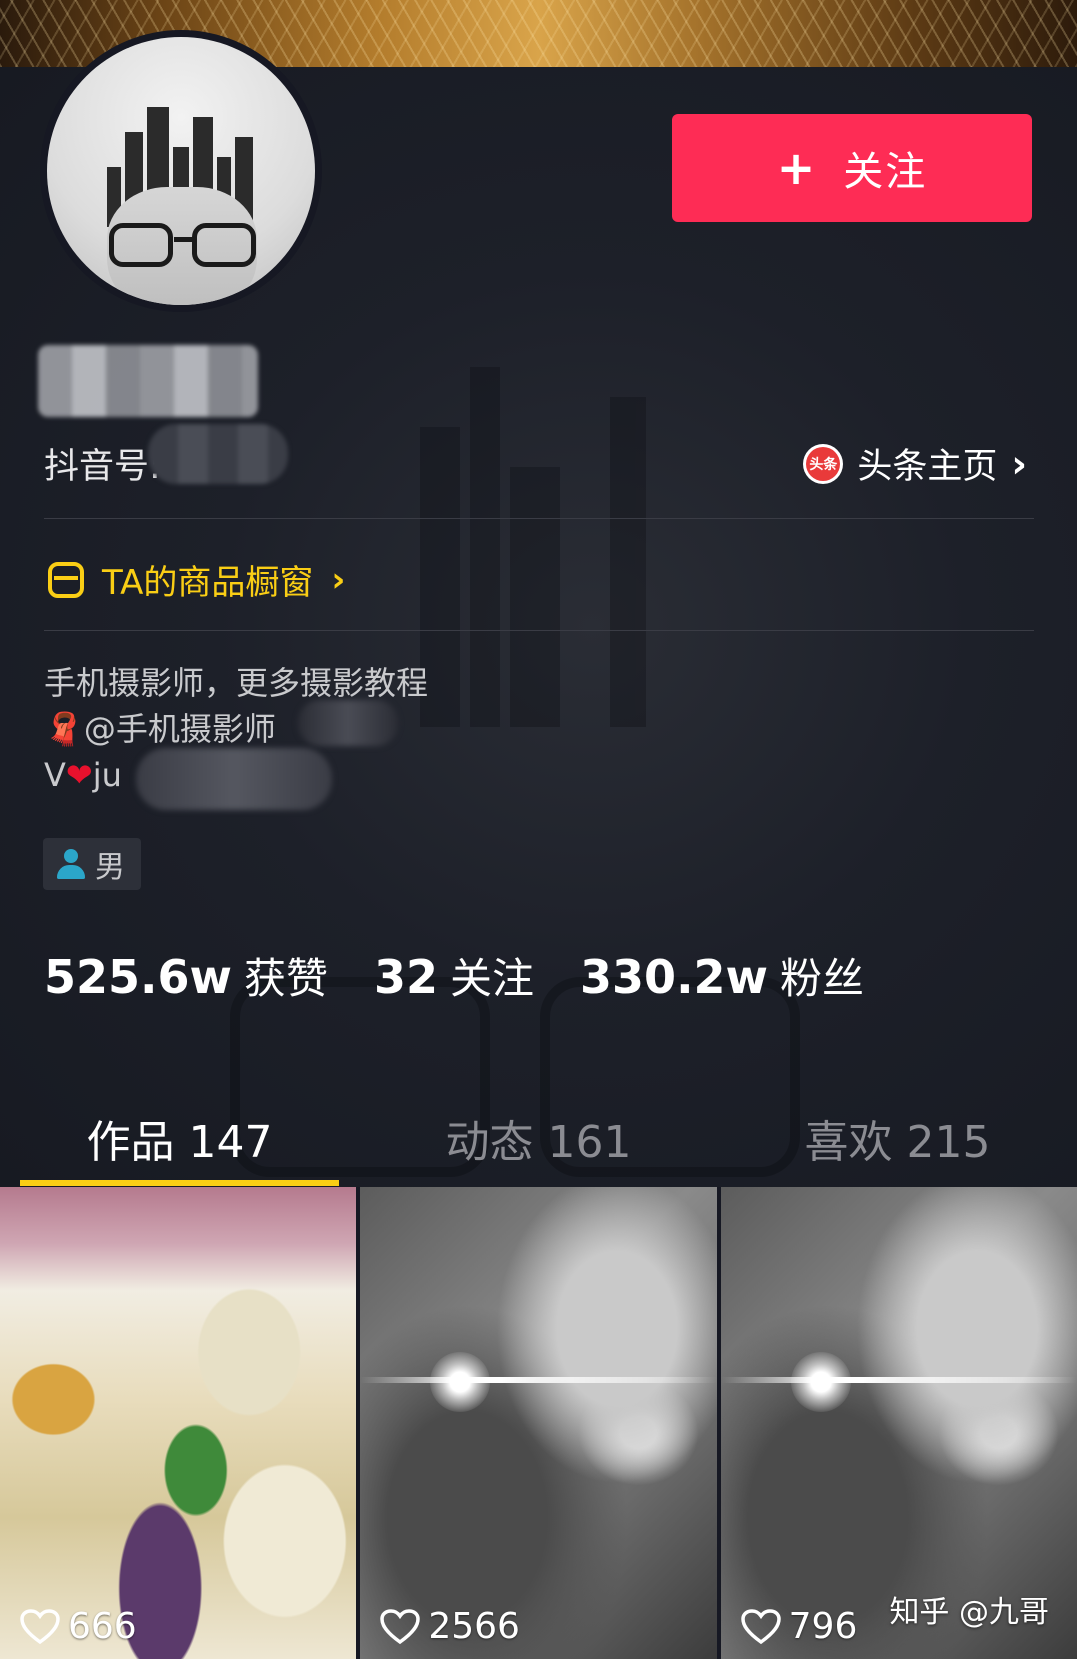  I want to click on douyin-id-redacted, so click(218, 454).